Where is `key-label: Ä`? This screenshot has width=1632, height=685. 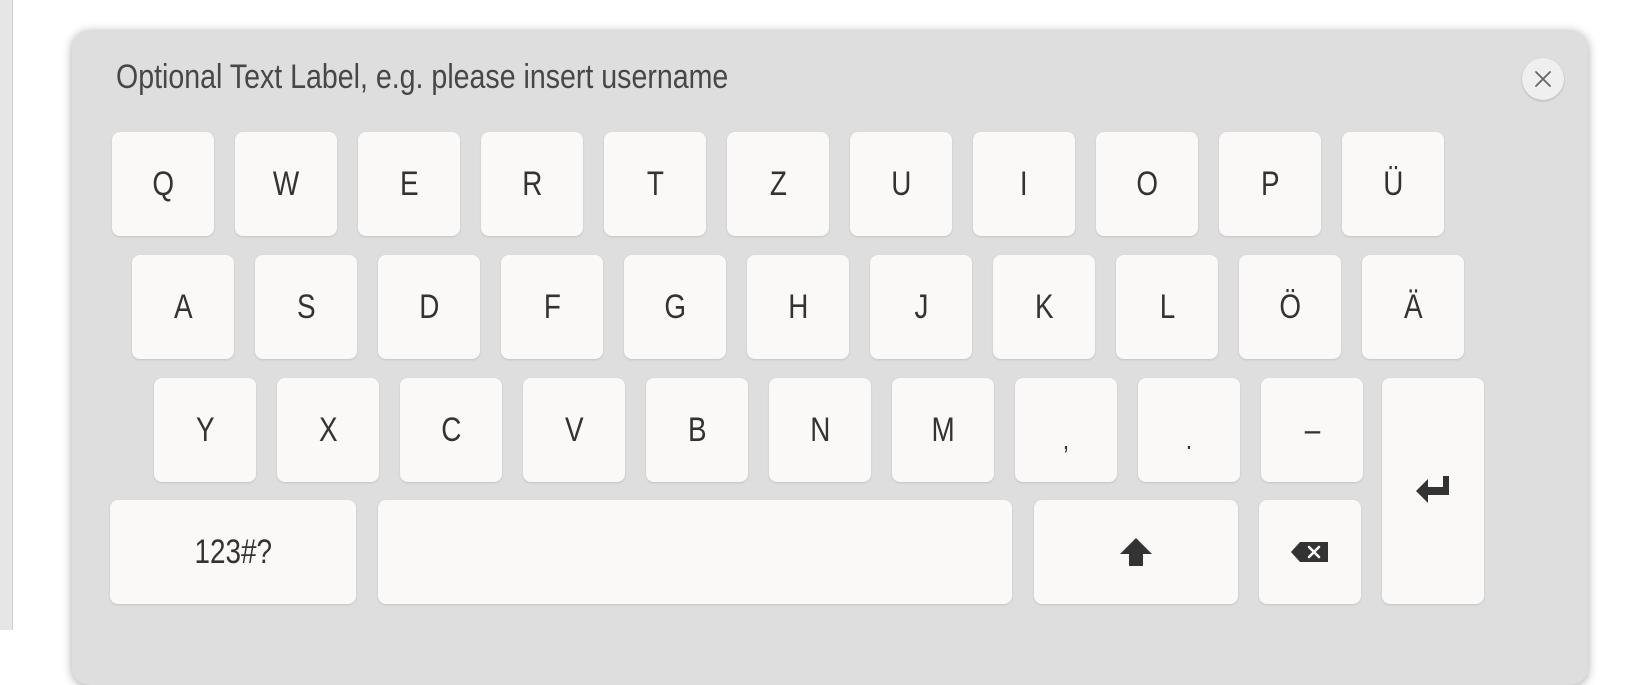 key-label: Ä is located at coordinates (1413, 306).